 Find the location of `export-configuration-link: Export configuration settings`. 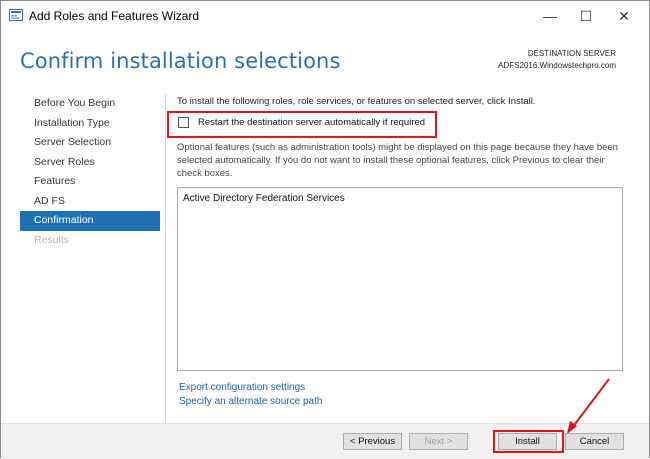

export-configuration-link: Export configuration settings is located at coordinates (242, 387).